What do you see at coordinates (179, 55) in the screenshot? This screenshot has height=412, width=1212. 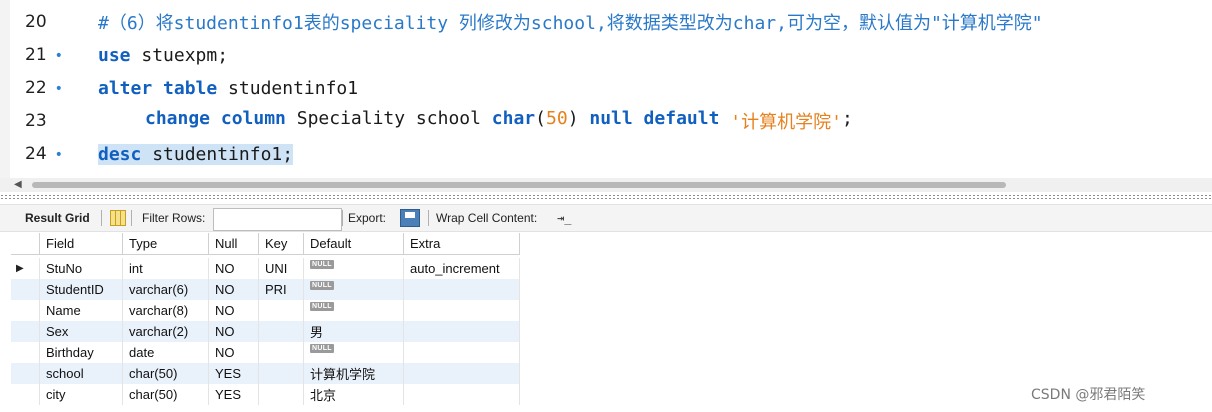 I see `code-text: stuexpm;` at bounding box center [179, 55].